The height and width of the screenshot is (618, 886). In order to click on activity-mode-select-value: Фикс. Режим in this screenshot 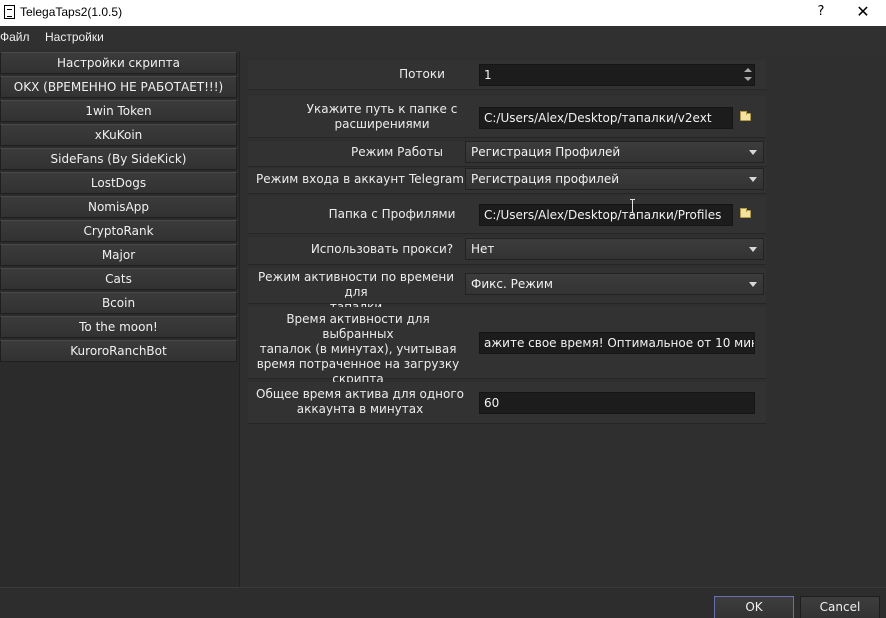, I will do `click(512, 284)`.